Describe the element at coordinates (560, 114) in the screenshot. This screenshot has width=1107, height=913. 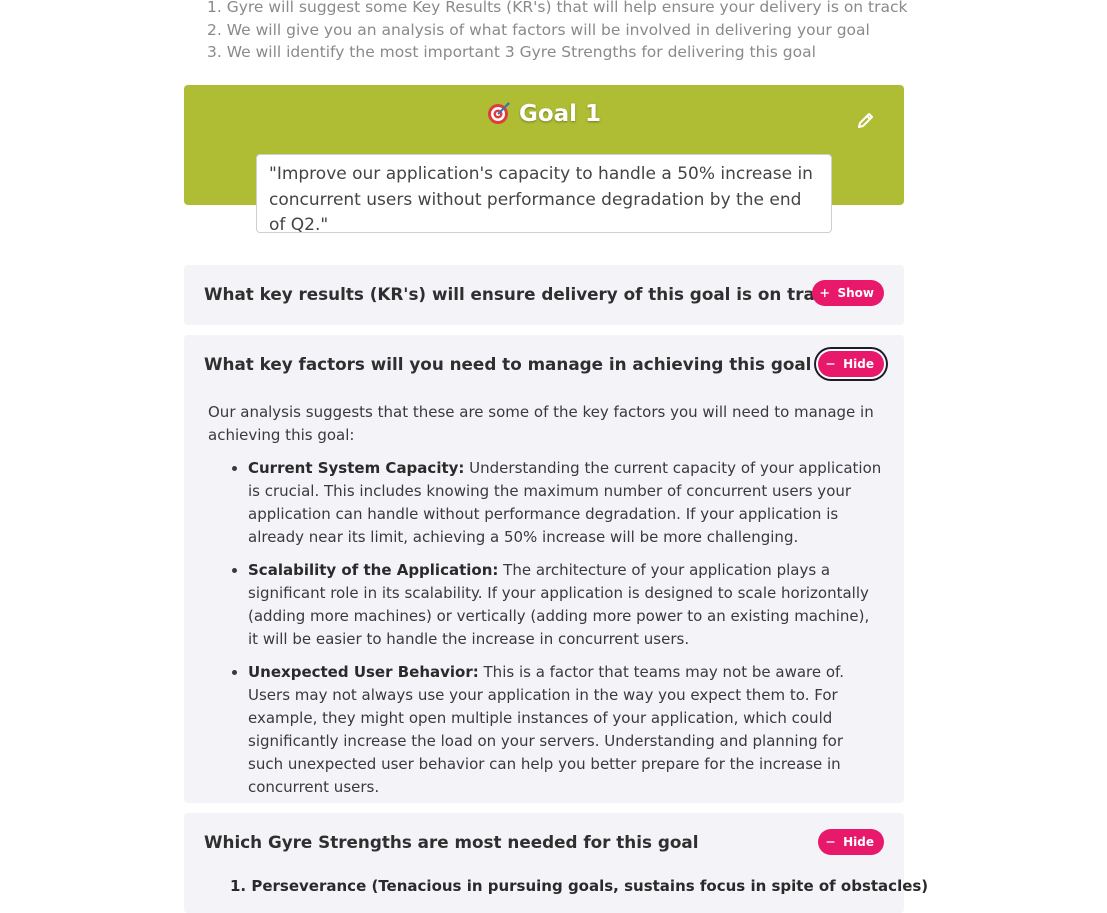
I see `goal-title-text: Goal 1` at that location.